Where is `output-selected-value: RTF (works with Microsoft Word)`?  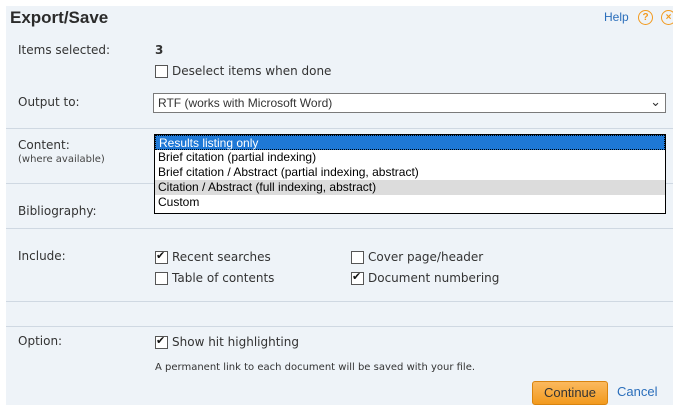
output-selected-value: RTF (works with Microsoft Word) is located at coordinates (245, 103).